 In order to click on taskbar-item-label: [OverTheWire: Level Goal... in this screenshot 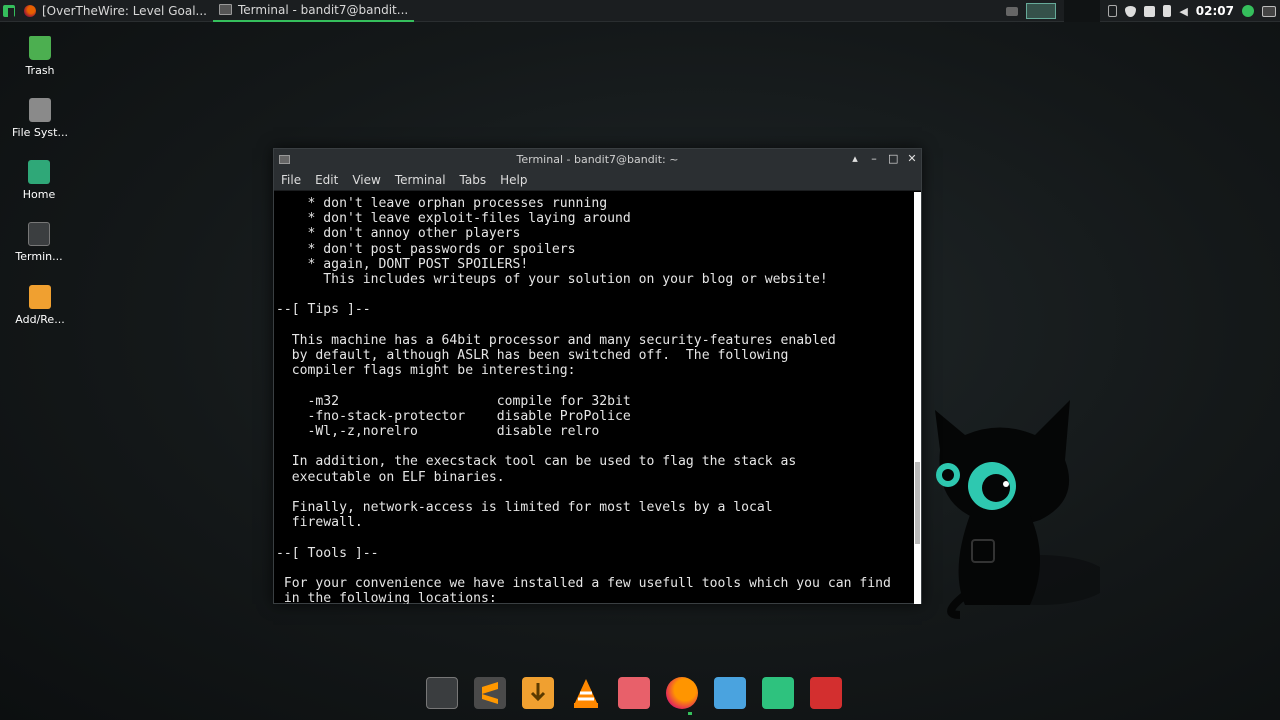, I will do `click(124, 10)`.